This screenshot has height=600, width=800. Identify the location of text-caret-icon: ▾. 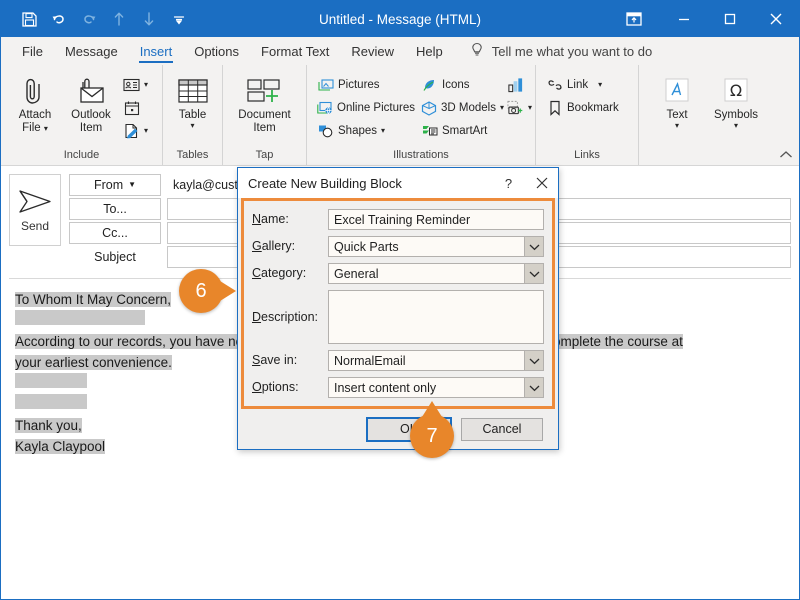
(677, 126).